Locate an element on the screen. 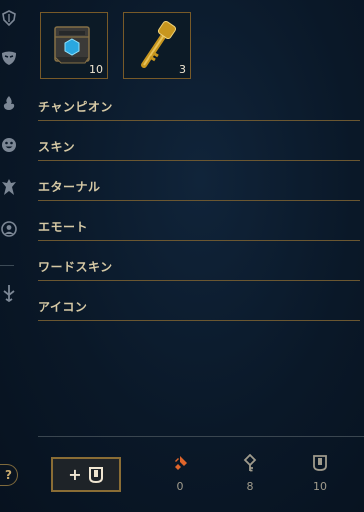 The height and width of the screenshot is (512, 364). flame-icon is located at coordinates (9, 103).